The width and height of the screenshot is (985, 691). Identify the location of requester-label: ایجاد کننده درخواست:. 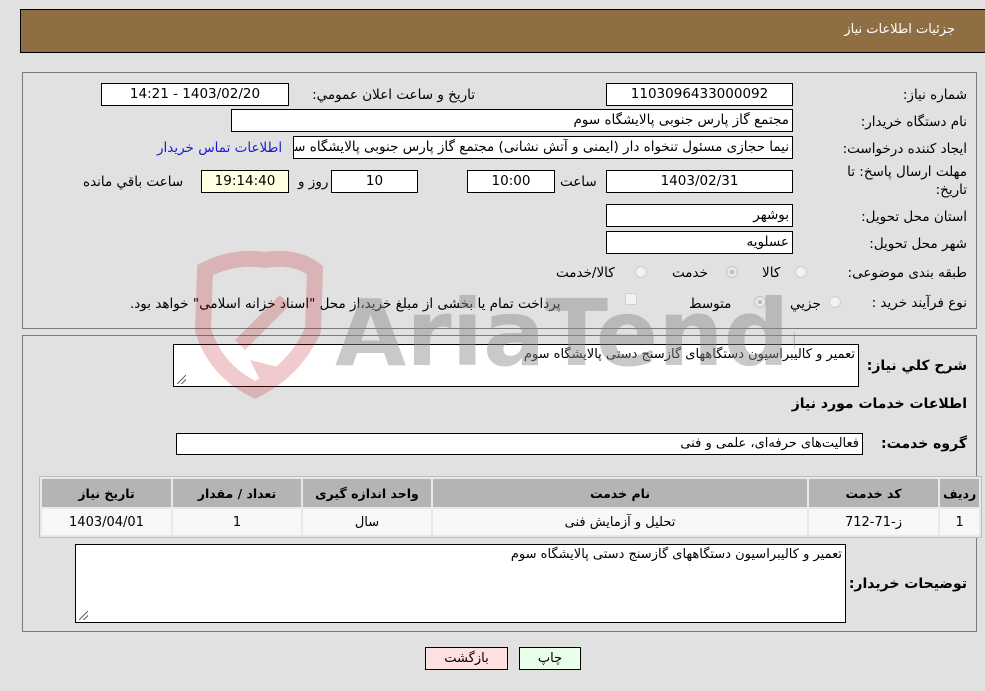
(904, 149).